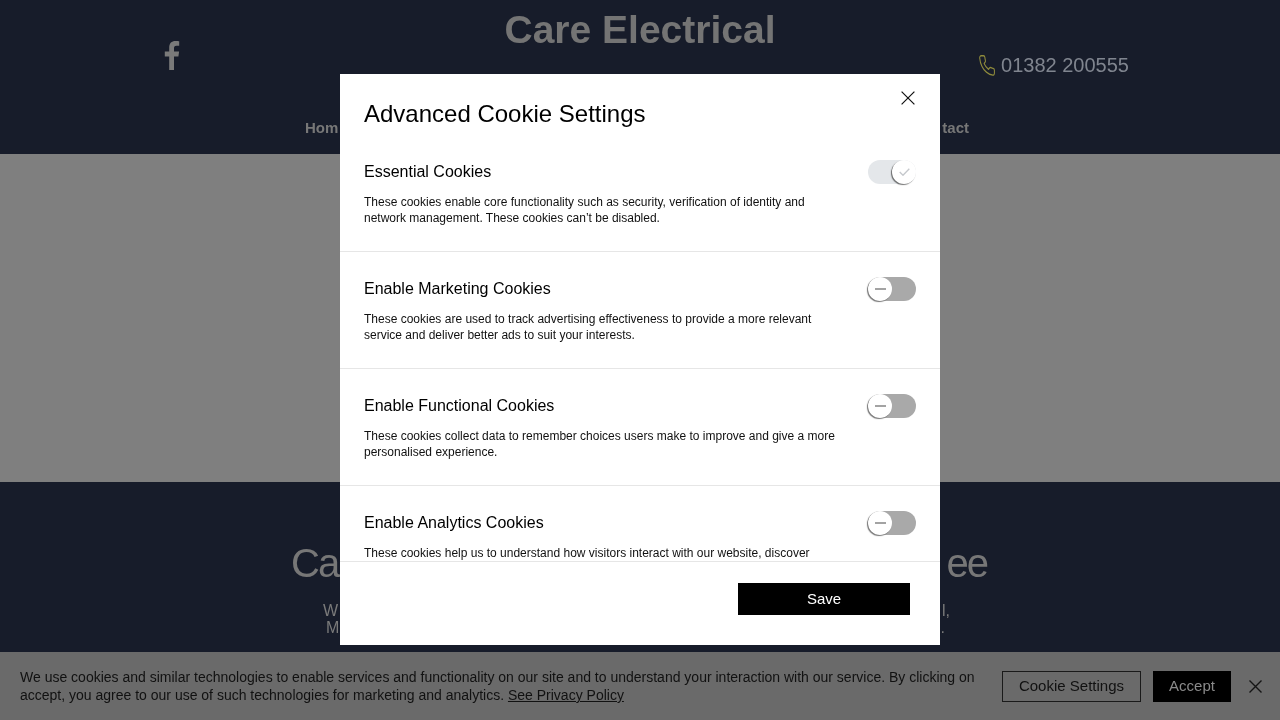 This screenshot has height=720, width=1280. I want to click on nav-link: tact, so click(955, 128).